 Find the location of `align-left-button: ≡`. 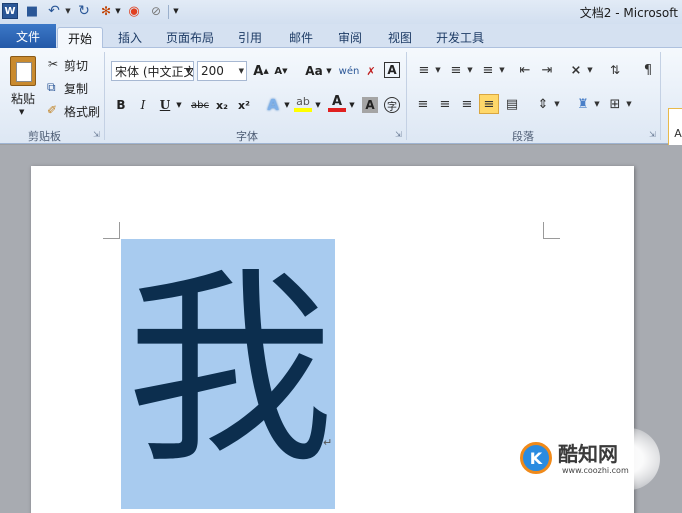

align-left-button: ≡ is located at coordinates (423, 104).